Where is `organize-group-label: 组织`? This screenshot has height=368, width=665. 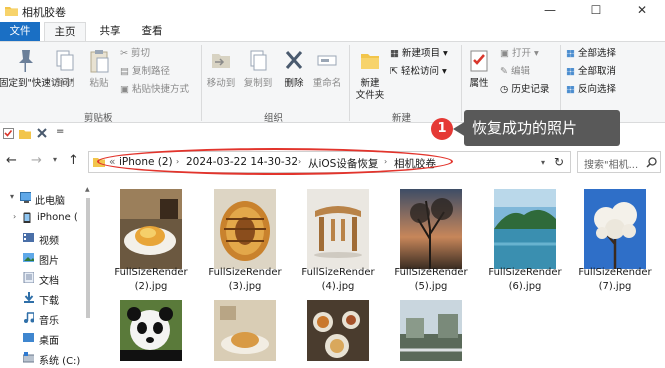 organize-group-label: 组织 is located at coordinates (274, 118).